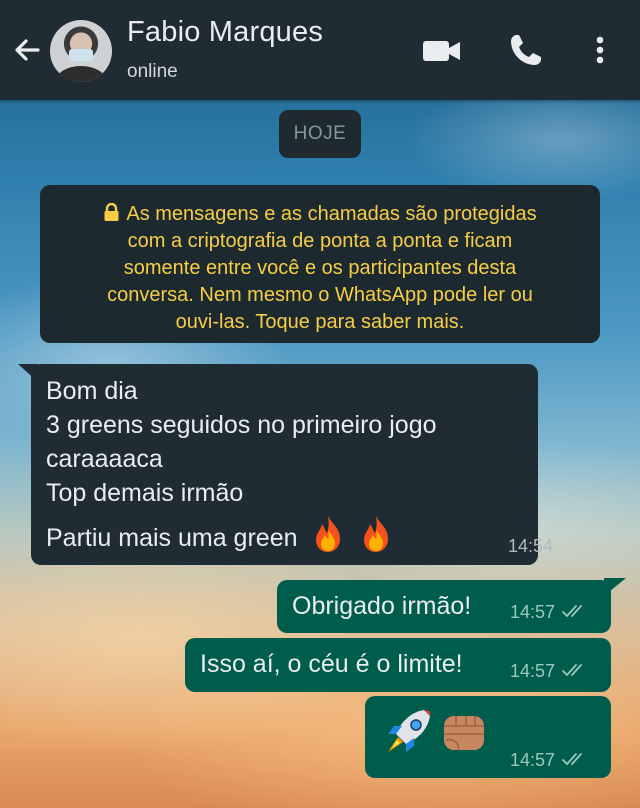 The width and height of the screenshot is (640, 808). I want to click on message-text: Isso aí, o céu é o limite!, so click(331, 664).